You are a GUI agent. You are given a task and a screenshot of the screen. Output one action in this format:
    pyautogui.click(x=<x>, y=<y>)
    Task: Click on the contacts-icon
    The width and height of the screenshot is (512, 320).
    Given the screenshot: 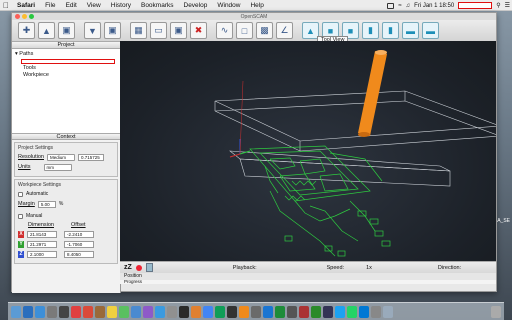 What is the action you would take?
    pyautogui.click(x=100, y=311)
    